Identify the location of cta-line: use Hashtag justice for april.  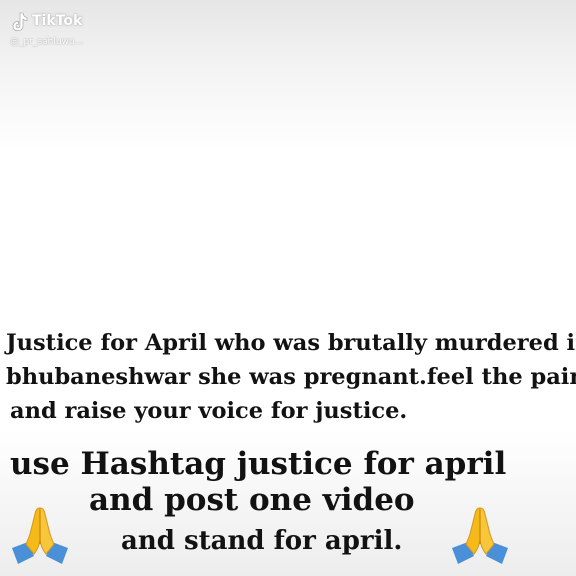
(258, 464).